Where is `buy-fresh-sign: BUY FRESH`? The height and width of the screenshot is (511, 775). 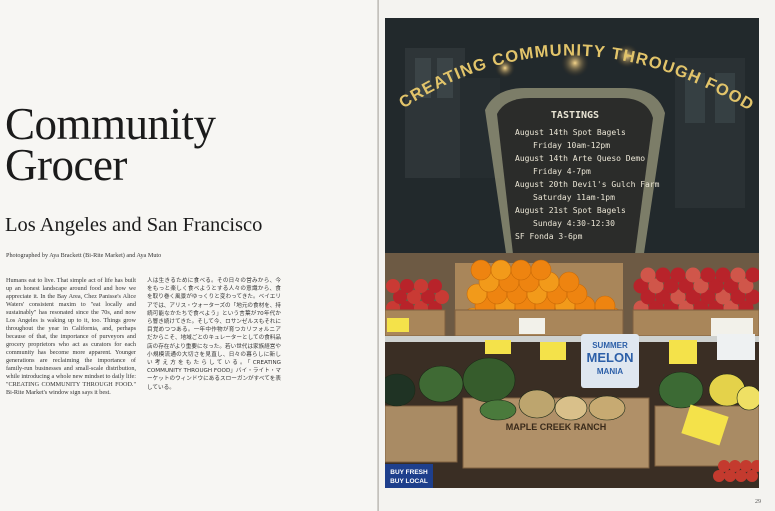
buy-fresh-sign: BUY FRESH is located at coordinates (409, 472).